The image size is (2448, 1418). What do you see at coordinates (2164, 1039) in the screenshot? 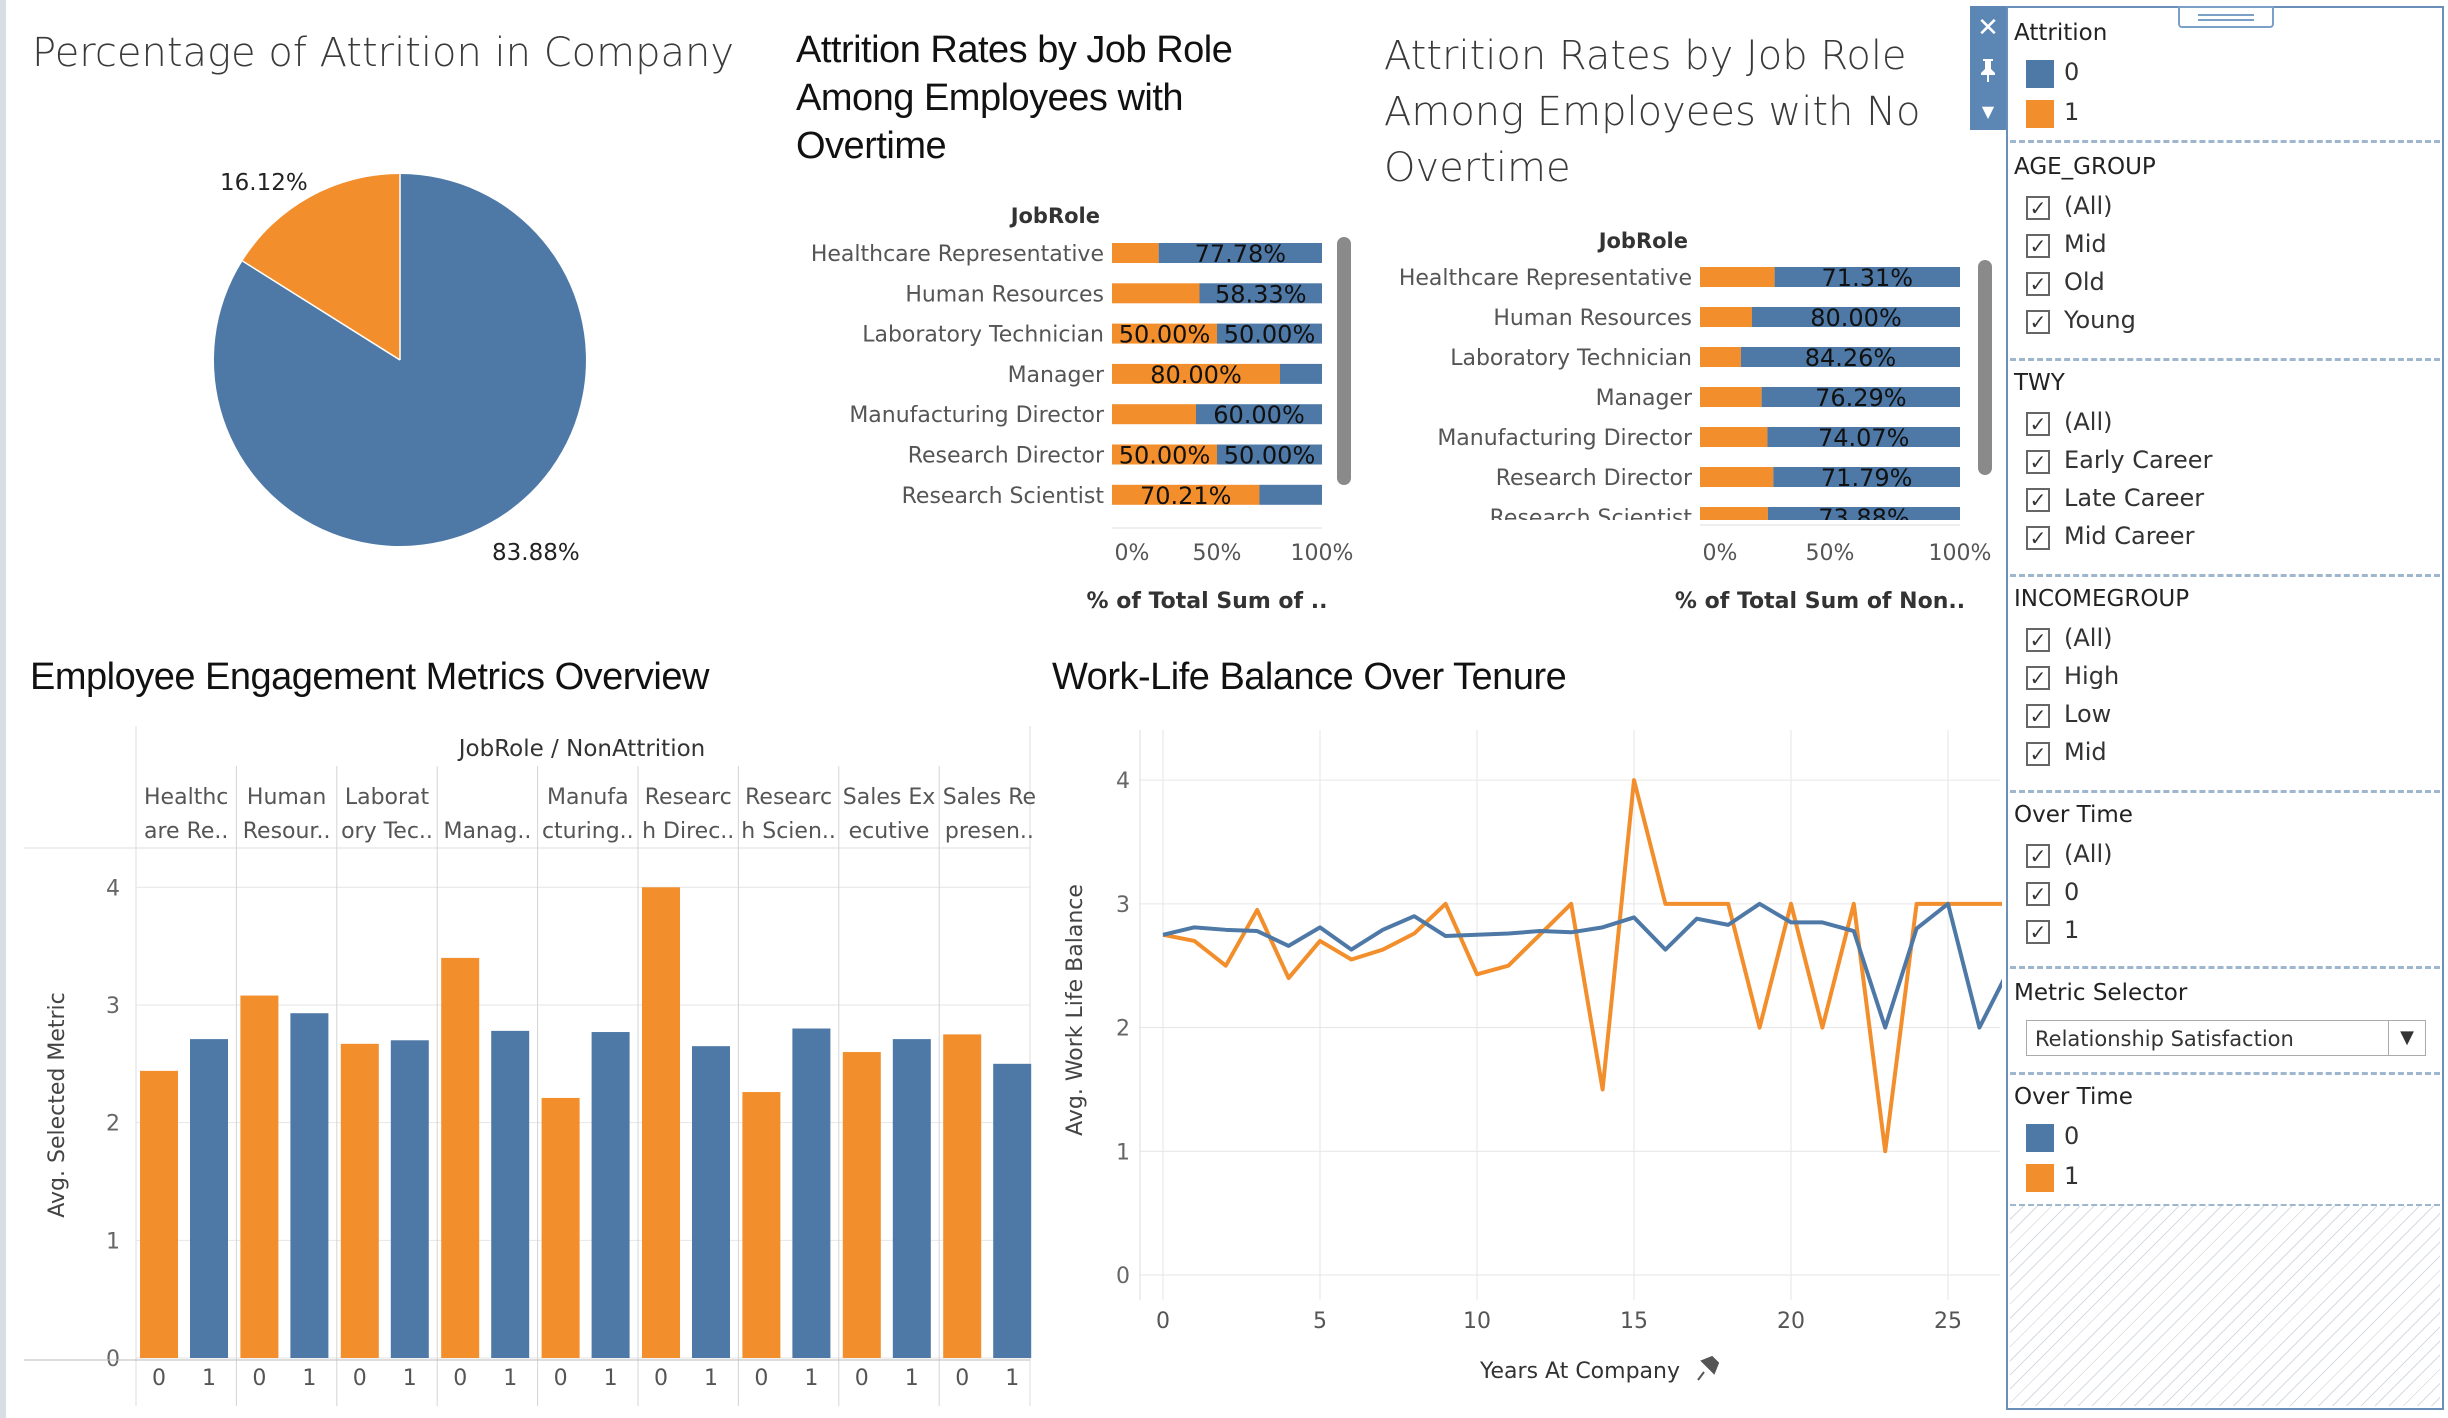
I see `metric-selector-value: Relationship Satisfaction` at bounding box center [2164, 1039].